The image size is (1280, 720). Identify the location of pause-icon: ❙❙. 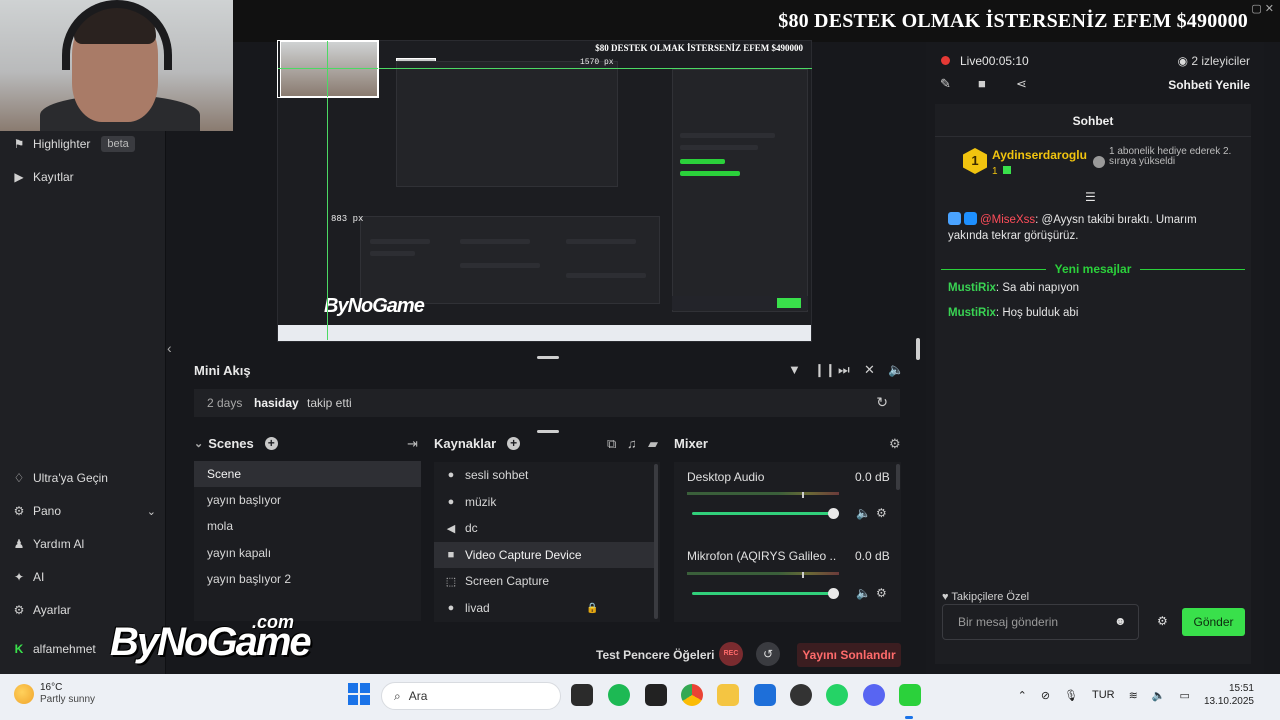
(825, 370).